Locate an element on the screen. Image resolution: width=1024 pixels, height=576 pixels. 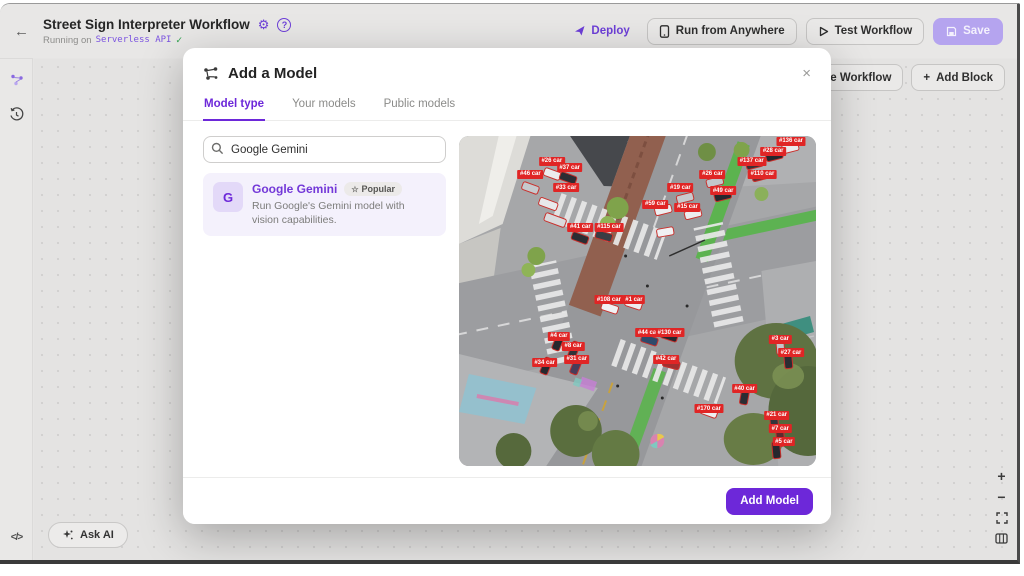
plus-icon: + is located at coordinates (927, 77).